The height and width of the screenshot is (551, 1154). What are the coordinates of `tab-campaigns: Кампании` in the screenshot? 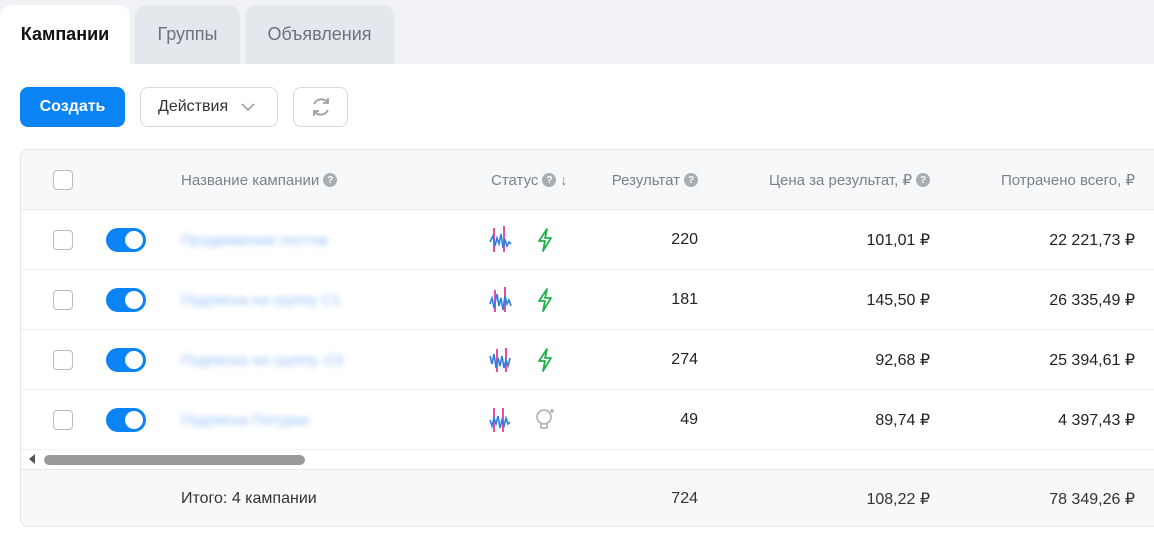 It's located at (65, 34).